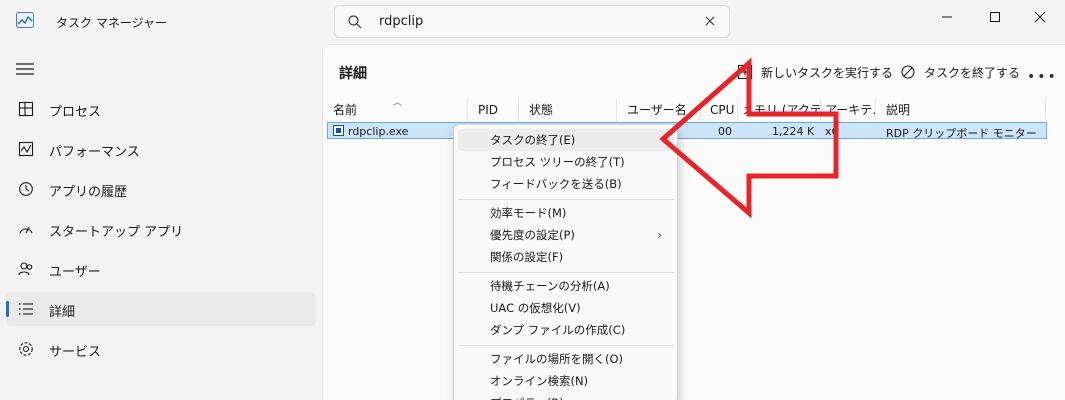 The width and height of the screenshot is (1065, 400). What do you see at coordinates (566, 184) in the screenshot?
I see `menu-item-send-feedback: フィードバックを送る(B)` at bounding box center [566, 184].